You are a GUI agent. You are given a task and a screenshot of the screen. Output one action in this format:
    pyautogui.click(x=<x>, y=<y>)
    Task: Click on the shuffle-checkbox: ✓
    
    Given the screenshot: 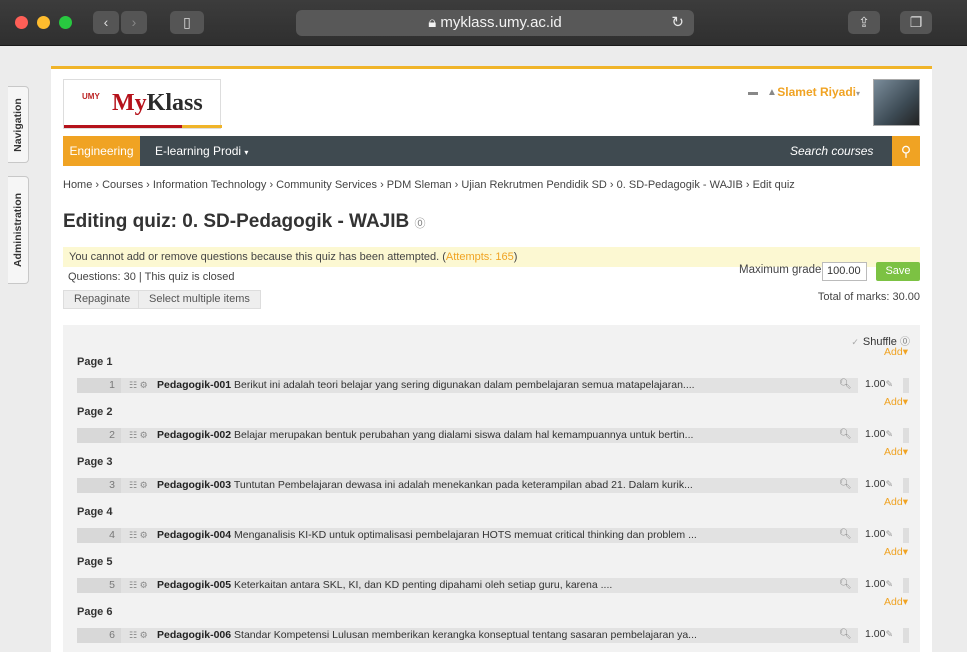 What is the action you would take?
    pyautogui.click(x=855, y=342)
    